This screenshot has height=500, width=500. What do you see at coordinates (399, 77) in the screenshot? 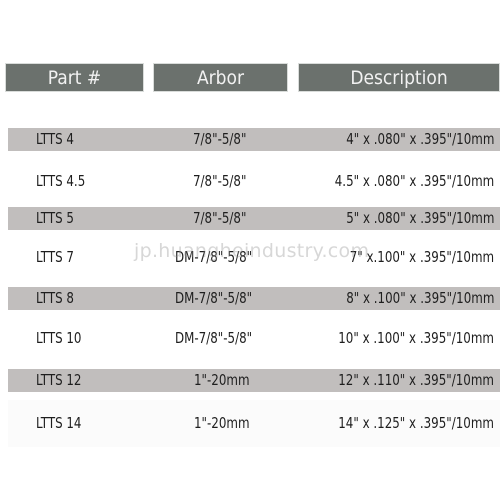
I see `header-description: Description` at bounding box center [399, 77].